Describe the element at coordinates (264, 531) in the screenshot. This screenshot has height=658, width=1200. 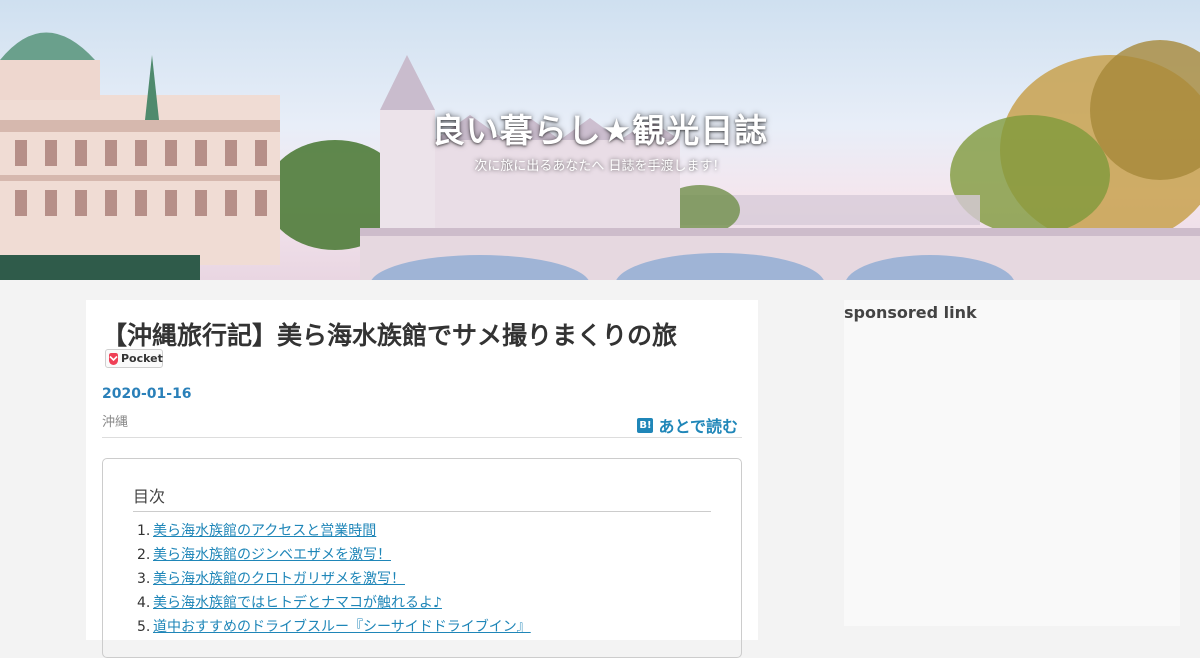
I see `toc-link: 美ら海水族館のアクセスと営業時間` at that location.